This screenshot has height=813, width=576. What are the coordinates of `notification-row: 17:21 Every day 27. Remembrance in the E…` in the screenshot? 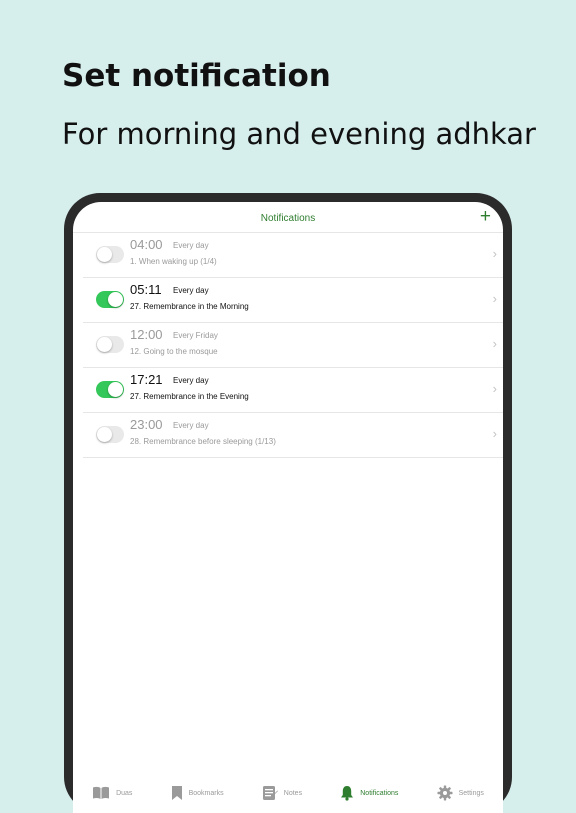 It's located at (293, 390).